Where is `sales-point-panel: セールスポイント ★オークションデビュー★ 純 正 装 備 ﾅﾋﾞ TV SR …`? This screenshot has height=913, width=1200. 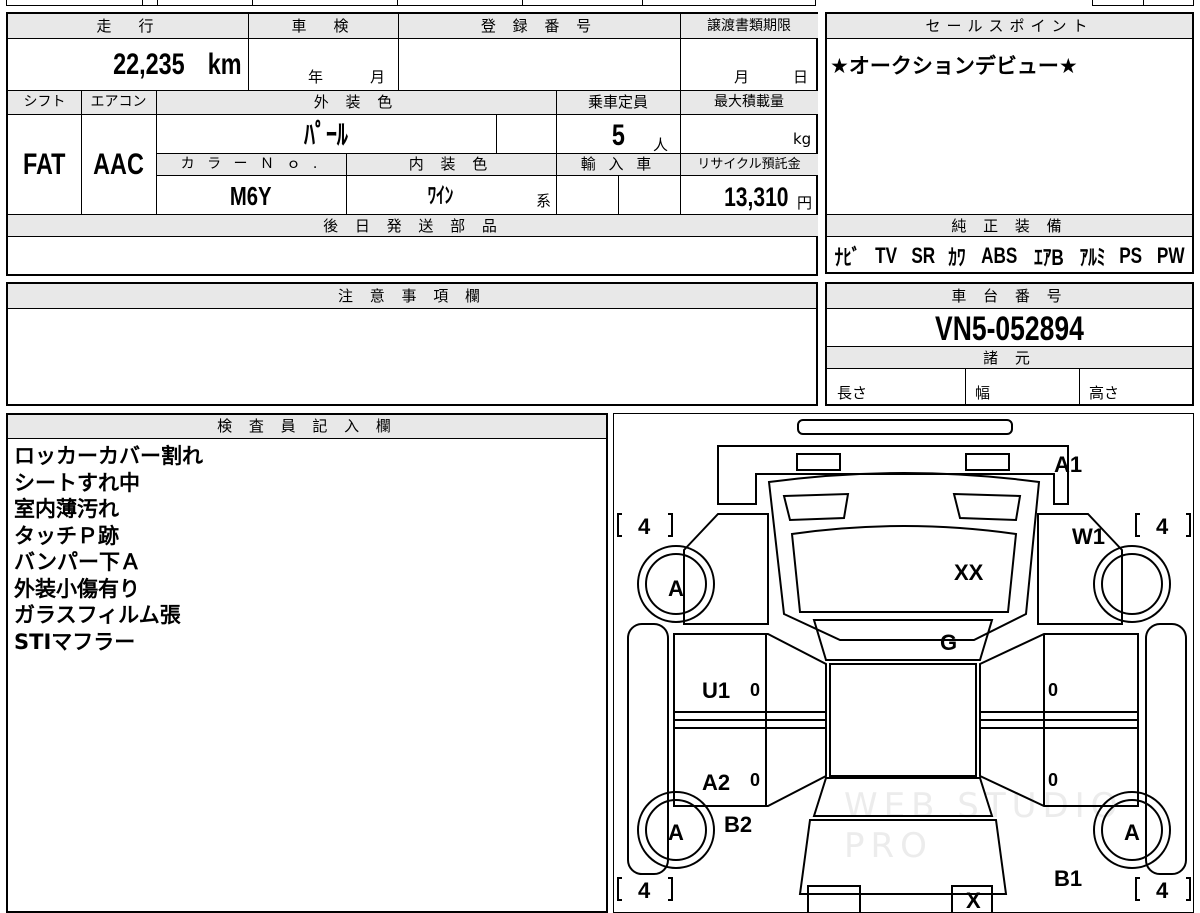 sales-point-panel: セールスポイント ★オークションデビュー★ 純 正 装 備 ﾅﾋﾞ TV SR … is located at coordinates (1009, 143).